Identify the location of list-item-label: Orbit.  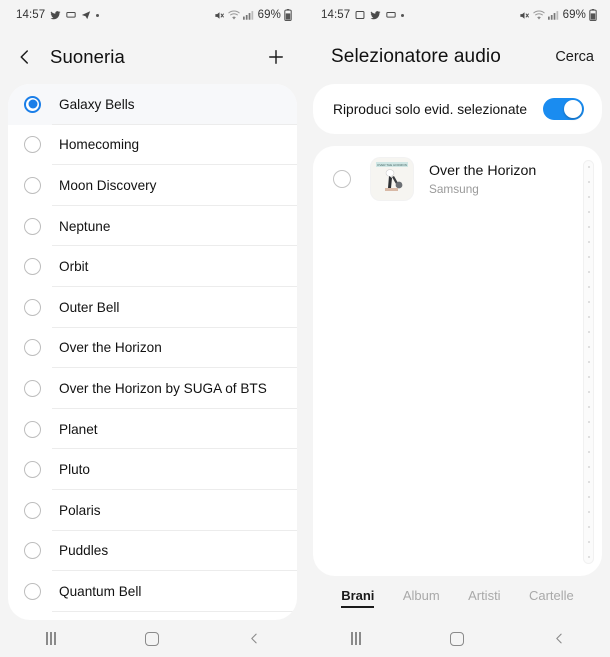
(74, 267).